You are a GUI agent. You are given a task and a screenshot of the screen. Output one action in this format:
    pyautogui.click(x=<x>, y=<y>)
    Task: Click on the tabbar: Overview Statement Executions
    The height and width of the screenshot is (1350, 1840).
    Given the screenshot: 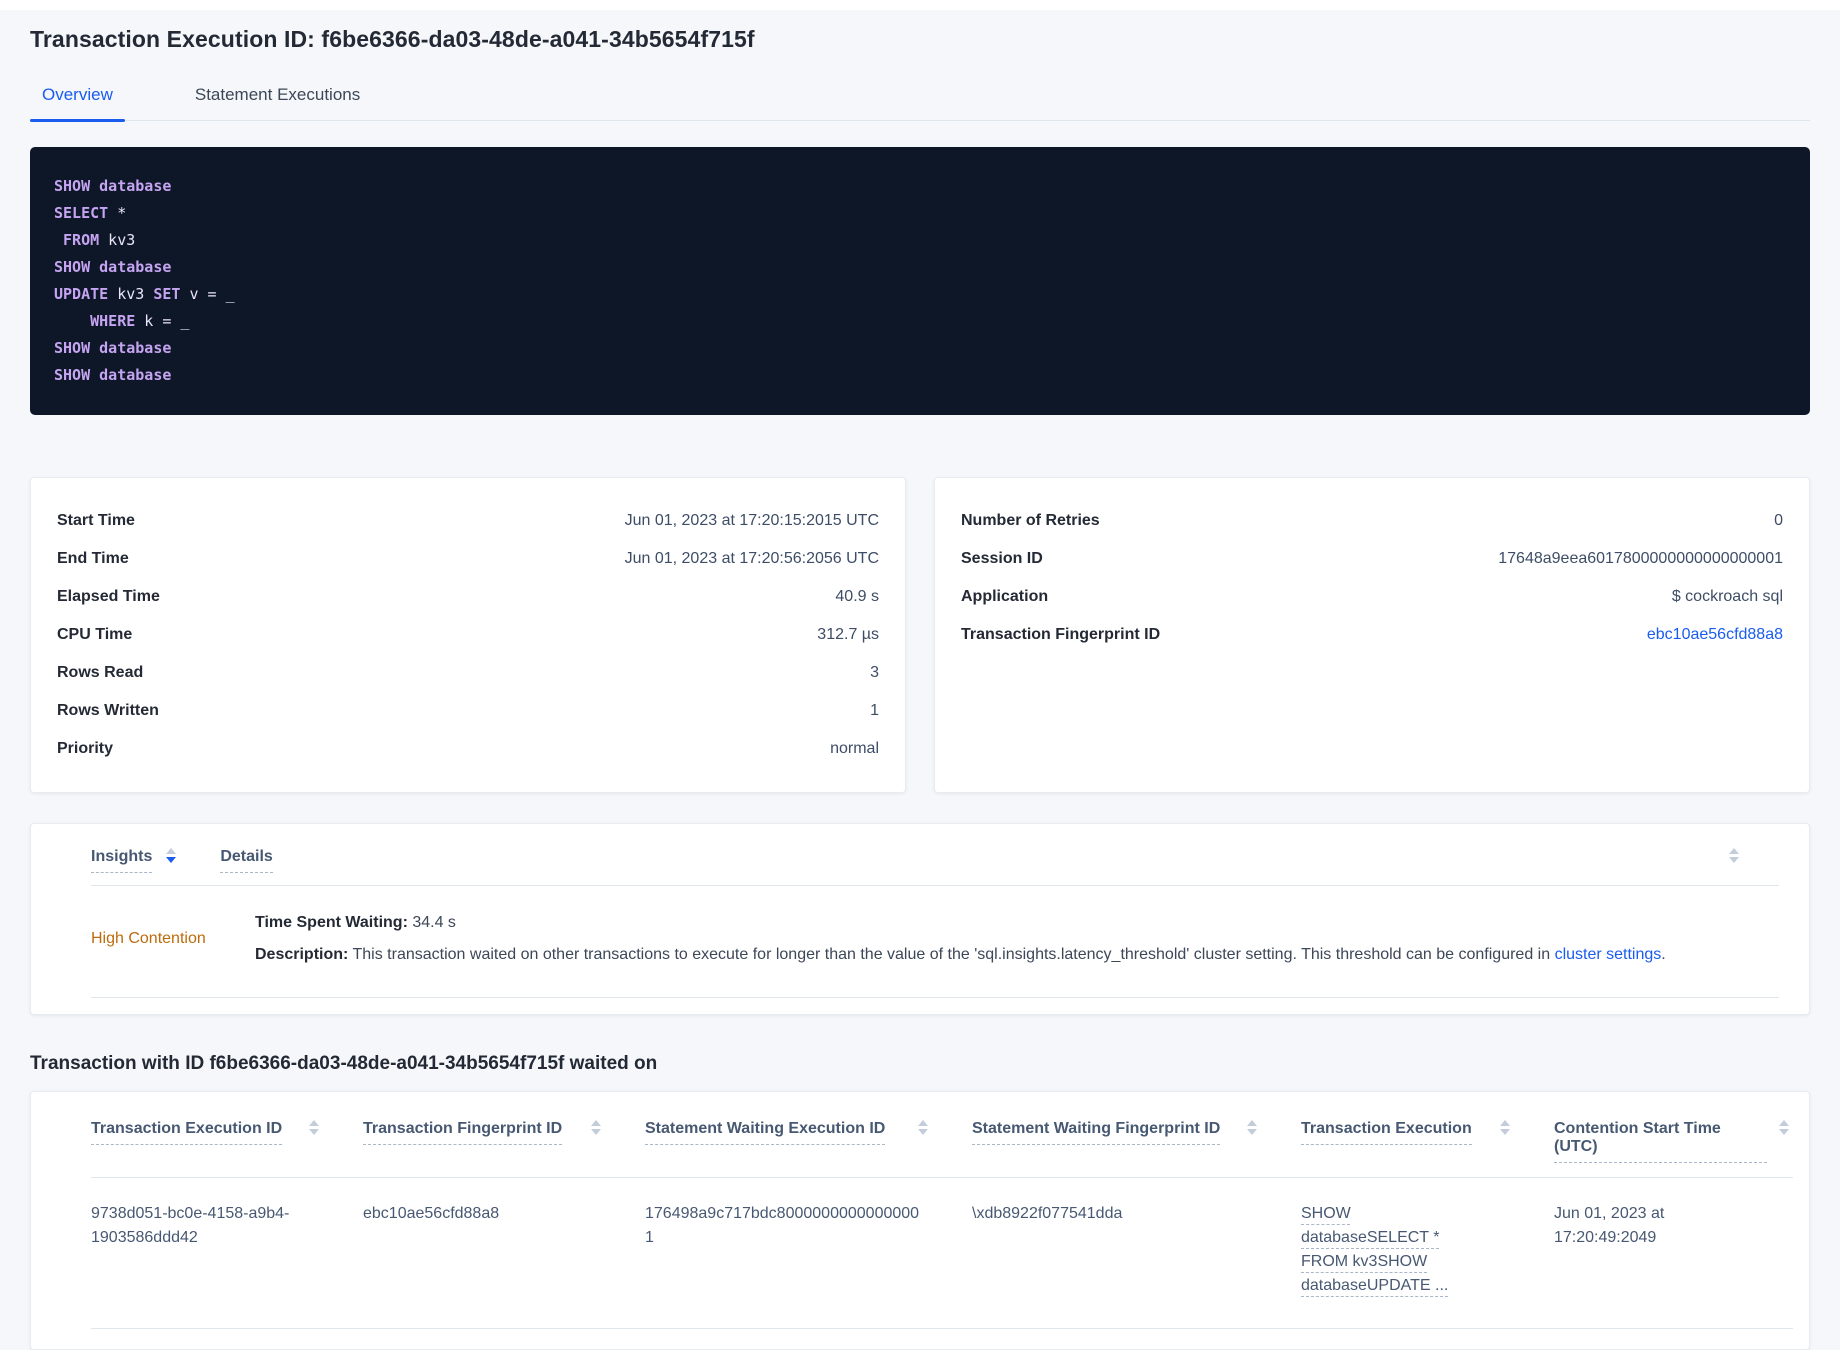 What is the action you would take?
    pyautogui.click(x=920, y=103)
    